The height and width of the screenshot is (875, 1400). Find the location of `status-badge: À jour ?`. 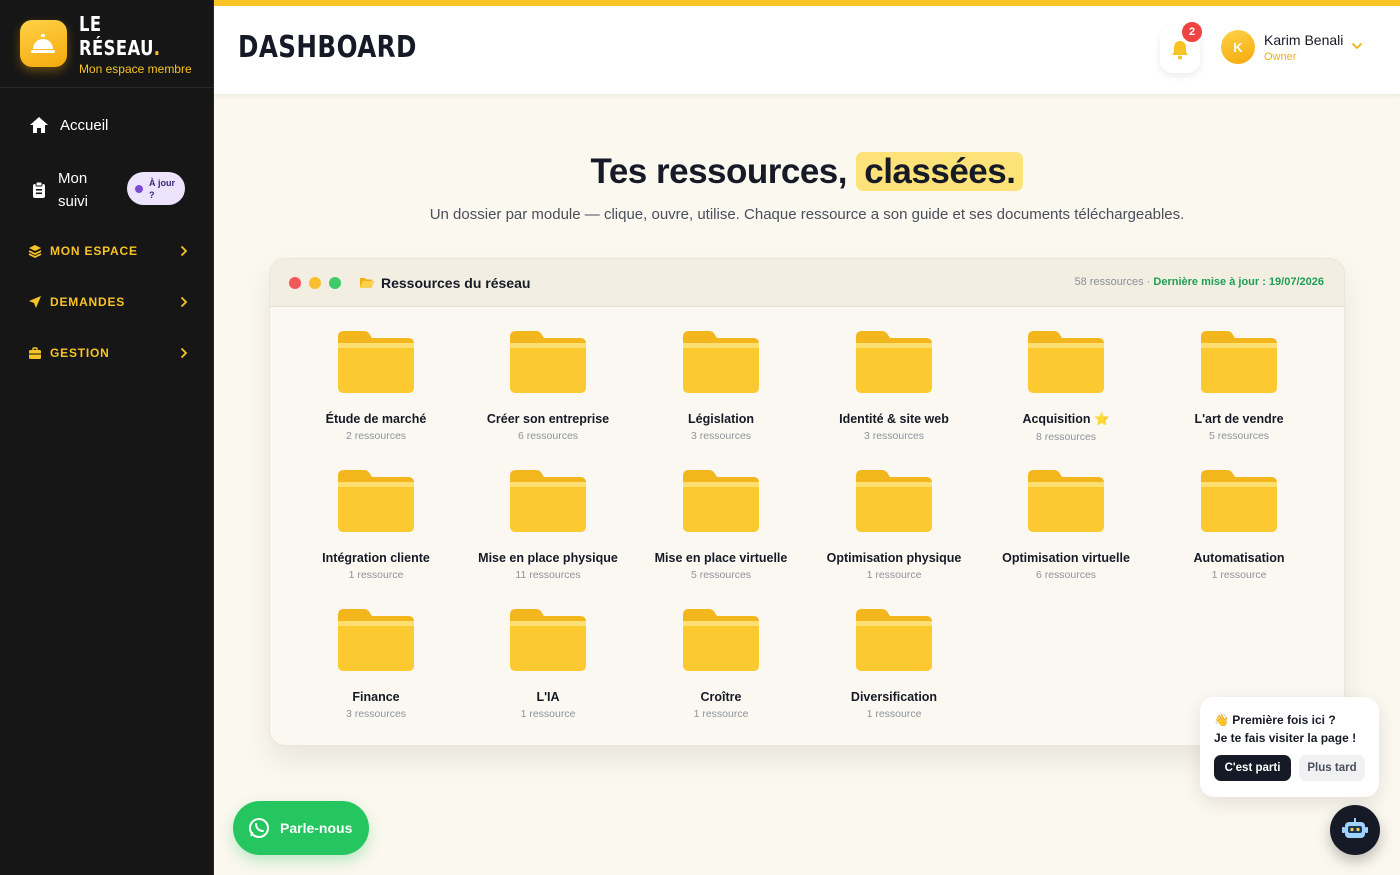

status-badge: À jour ? is located at coordinates (156, 188).